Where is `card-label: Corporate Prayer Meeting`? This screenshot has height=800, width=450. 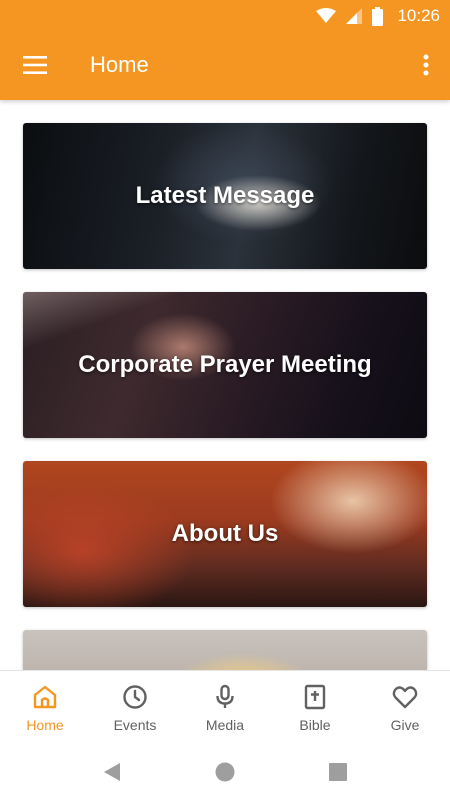
card-label: Corporate Prayer Meeting is located at coordinates (225, 364).